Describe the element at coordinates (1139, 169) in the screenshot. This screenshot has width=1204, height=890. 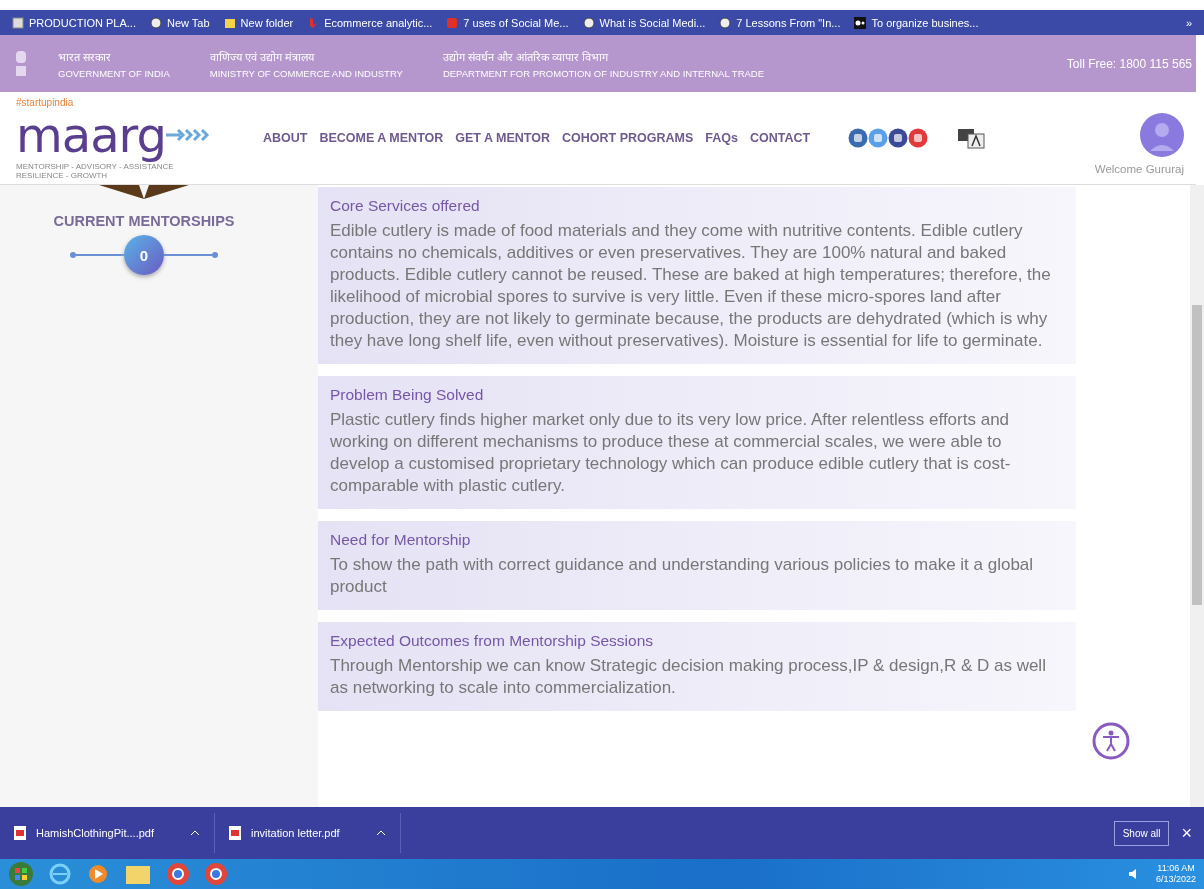
I see `welcome-text: Welcome Gururaj` at that location.